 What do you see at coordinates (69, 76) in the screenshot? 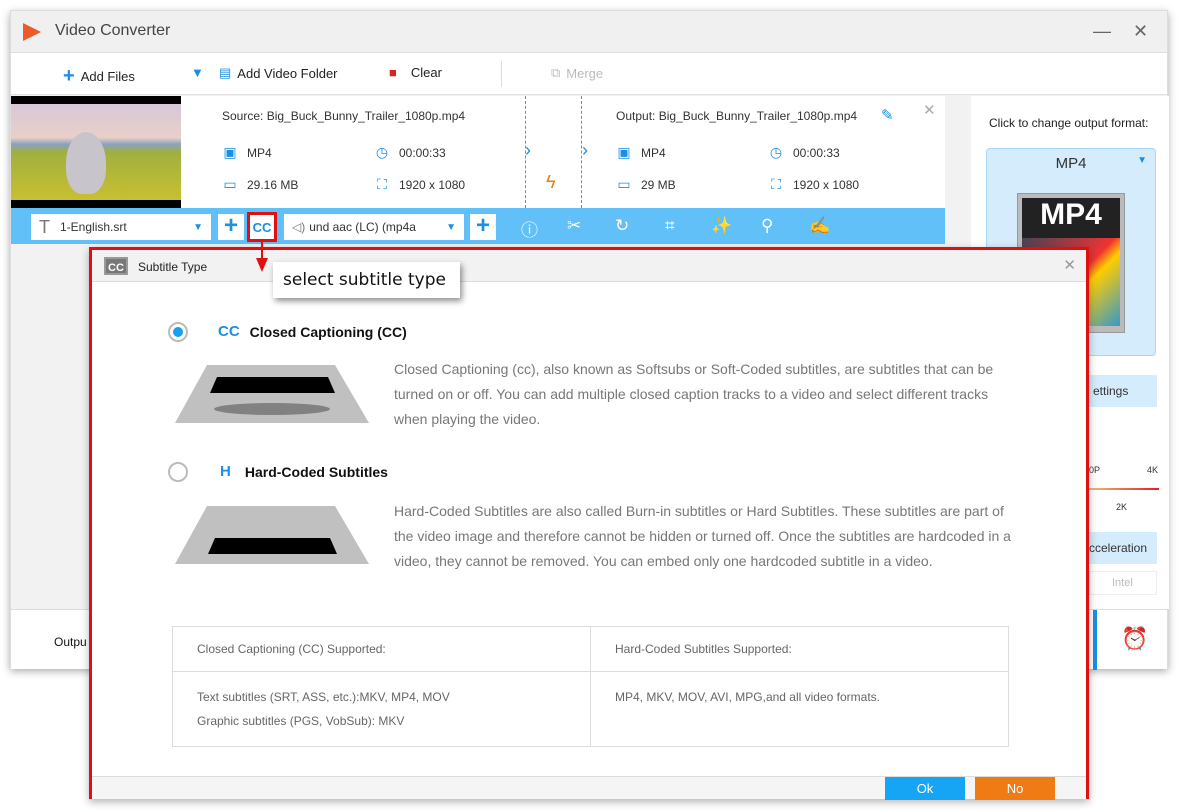
I see `plus-icon: +` at bounding box center [69, 76].